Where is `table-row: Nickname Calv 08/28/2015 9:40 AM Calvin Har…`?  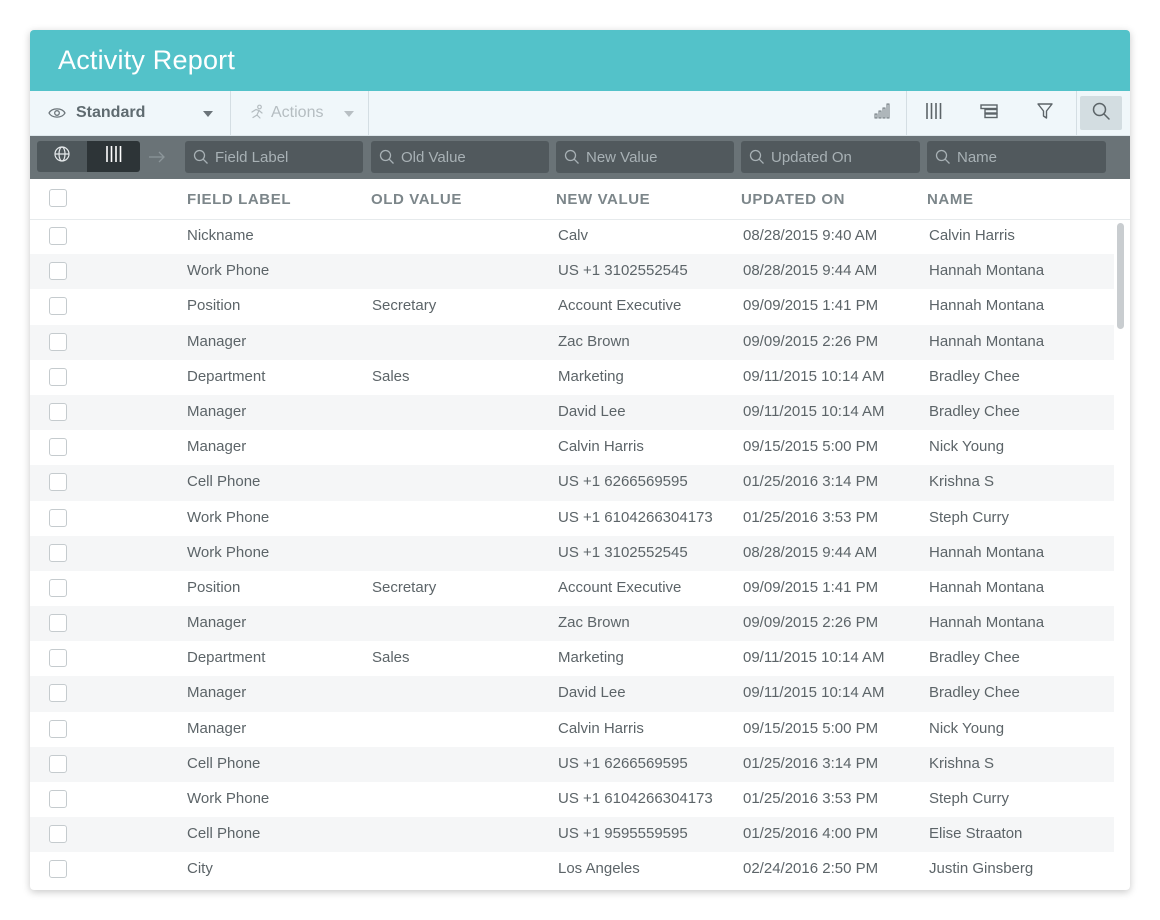 table-row: Nickname Calv 08/28/2015 9:40 AM Calvin Har… is located at coordinates (572, 236).